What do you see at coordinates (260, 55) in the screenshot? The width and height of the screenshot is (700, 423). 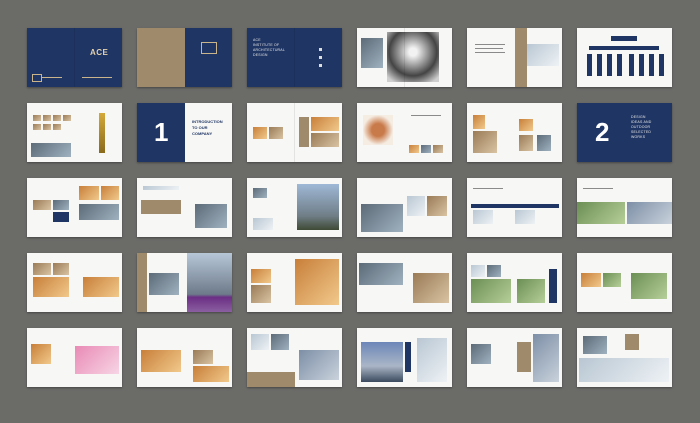 I see `cover-subtitle-line-4: DESIGN` at bounding box center [260, 55].